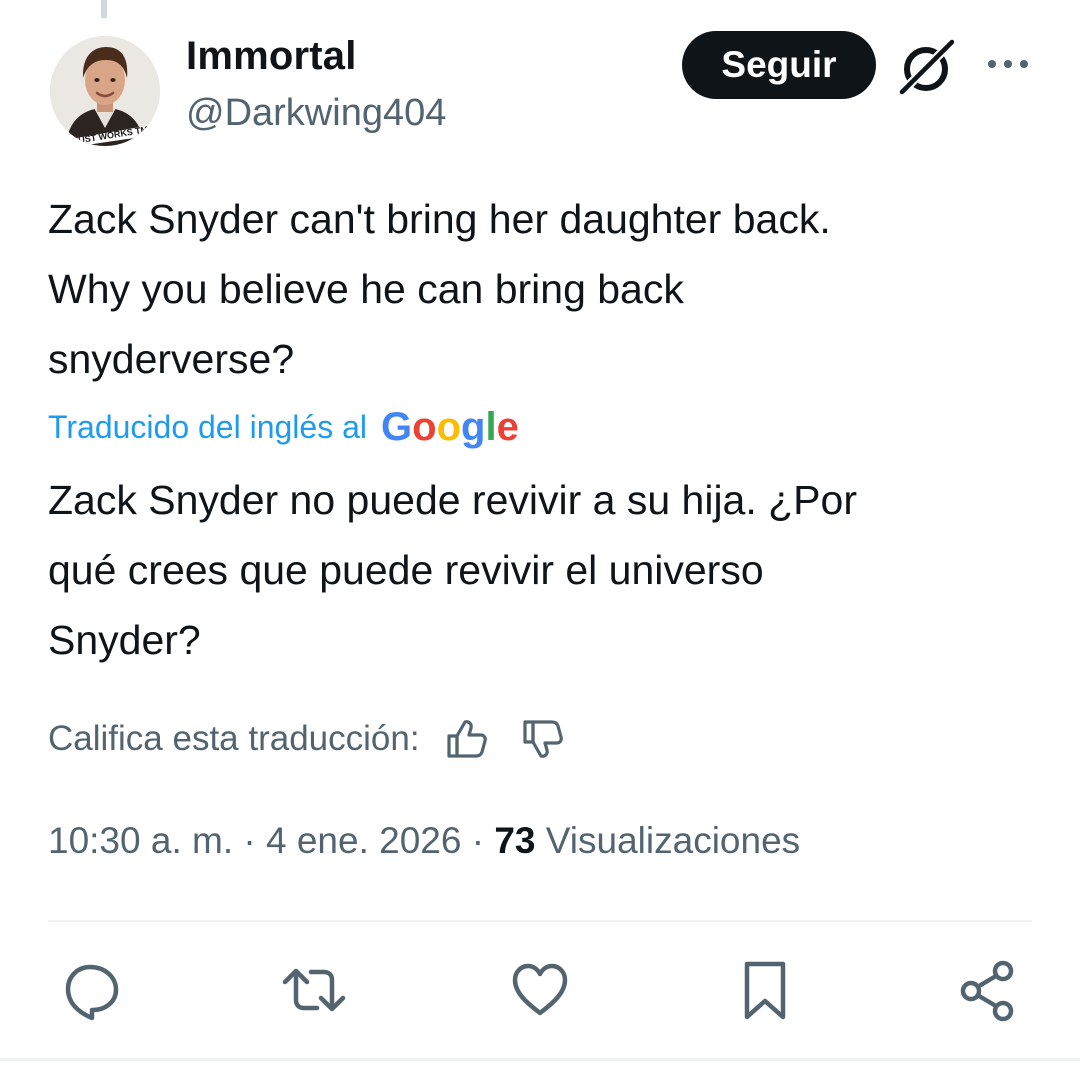 The image size is (1080, 1090). I want to click on translation-attribution: Traducido del inglés al Google, so click(284, 427).